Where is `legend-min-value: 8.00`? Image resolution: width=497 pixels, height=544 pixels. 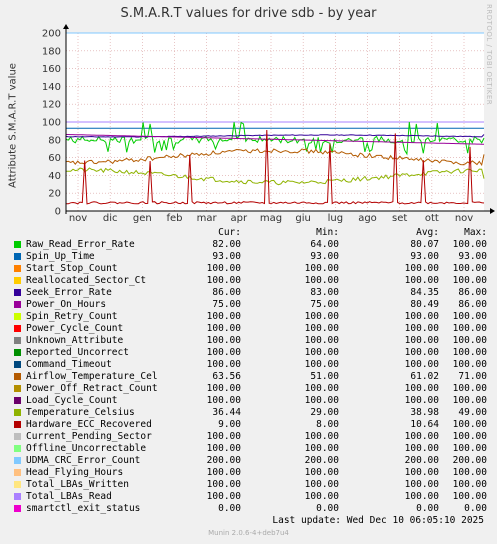 legend-min-value: 8.00 is located at coordinates (327, 424).